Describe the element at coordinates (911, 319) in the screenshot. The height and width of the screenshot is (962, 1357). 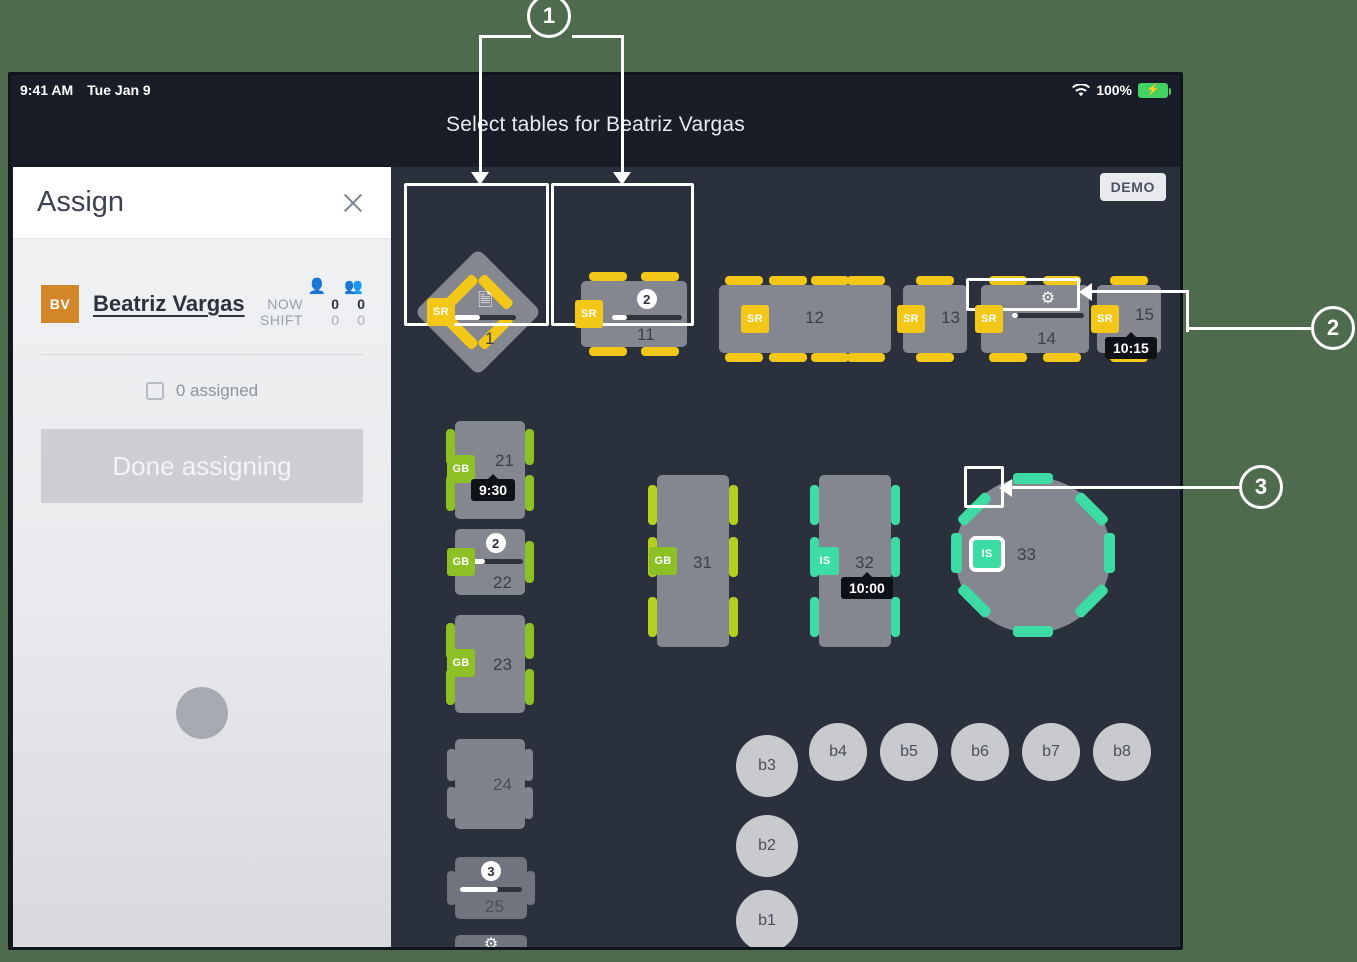
I see `table-13-server-badge: SR` at that location.